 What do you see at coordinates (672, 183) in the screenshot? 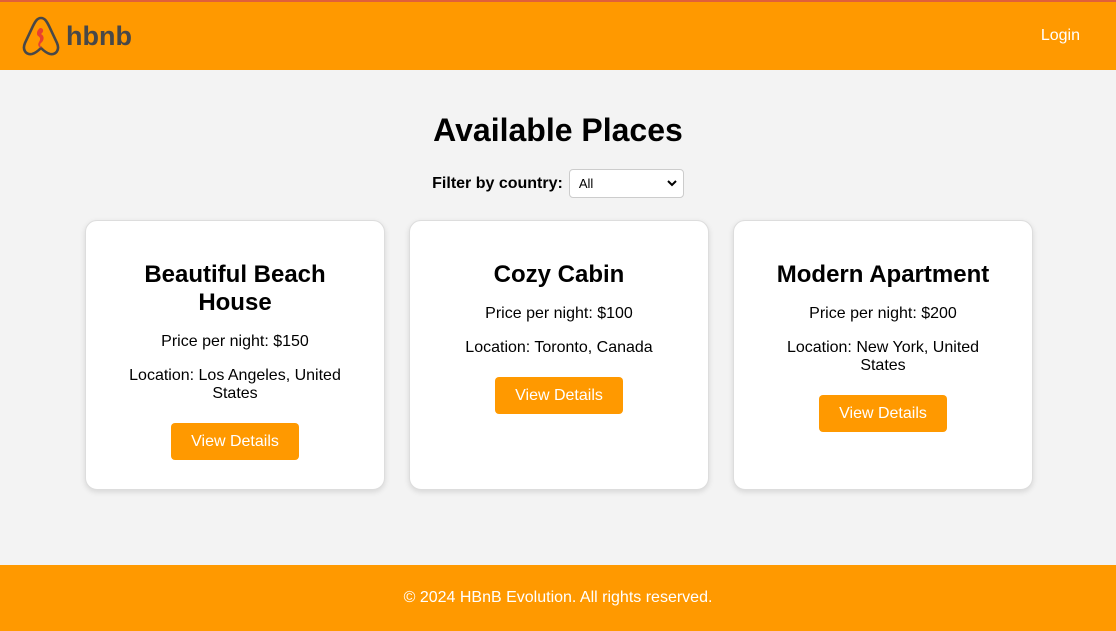
I see `chevron-down-icon` at bounding box center [672, 183].